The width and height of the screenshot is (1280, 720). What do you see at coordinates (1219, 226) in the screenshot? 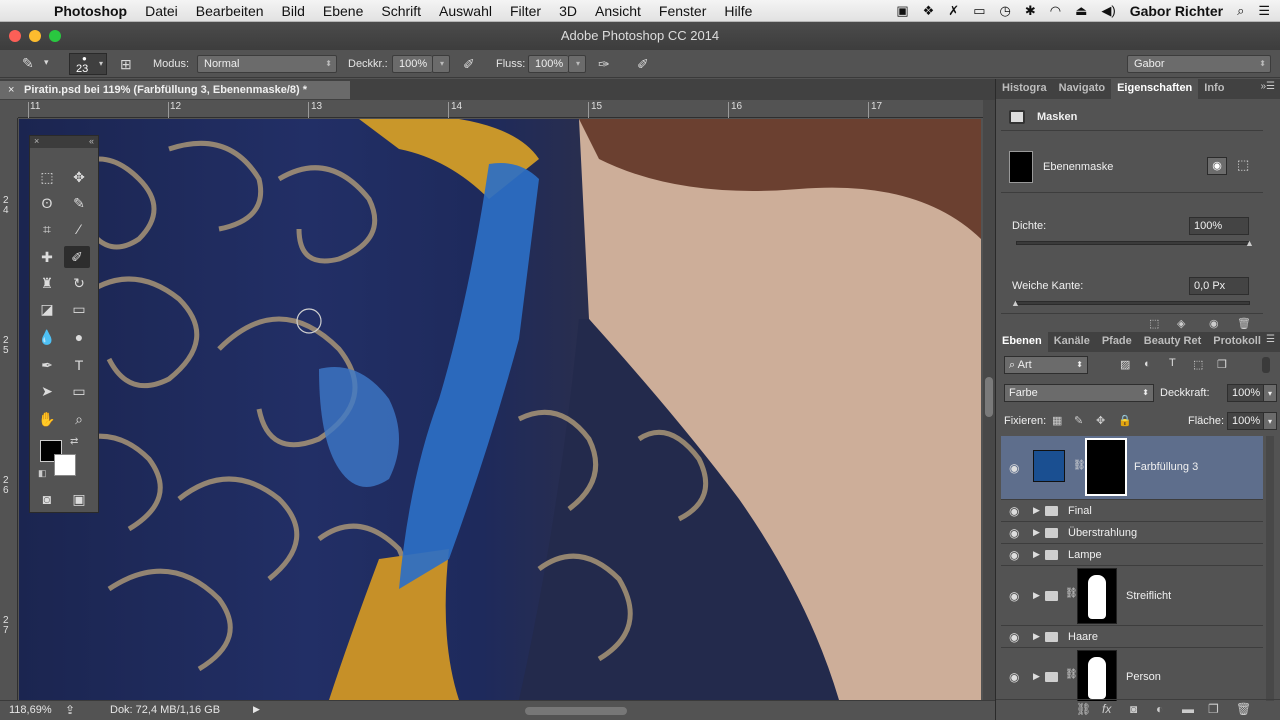
I see `dichte-input: 100%` at bounding box center [1219, 226].